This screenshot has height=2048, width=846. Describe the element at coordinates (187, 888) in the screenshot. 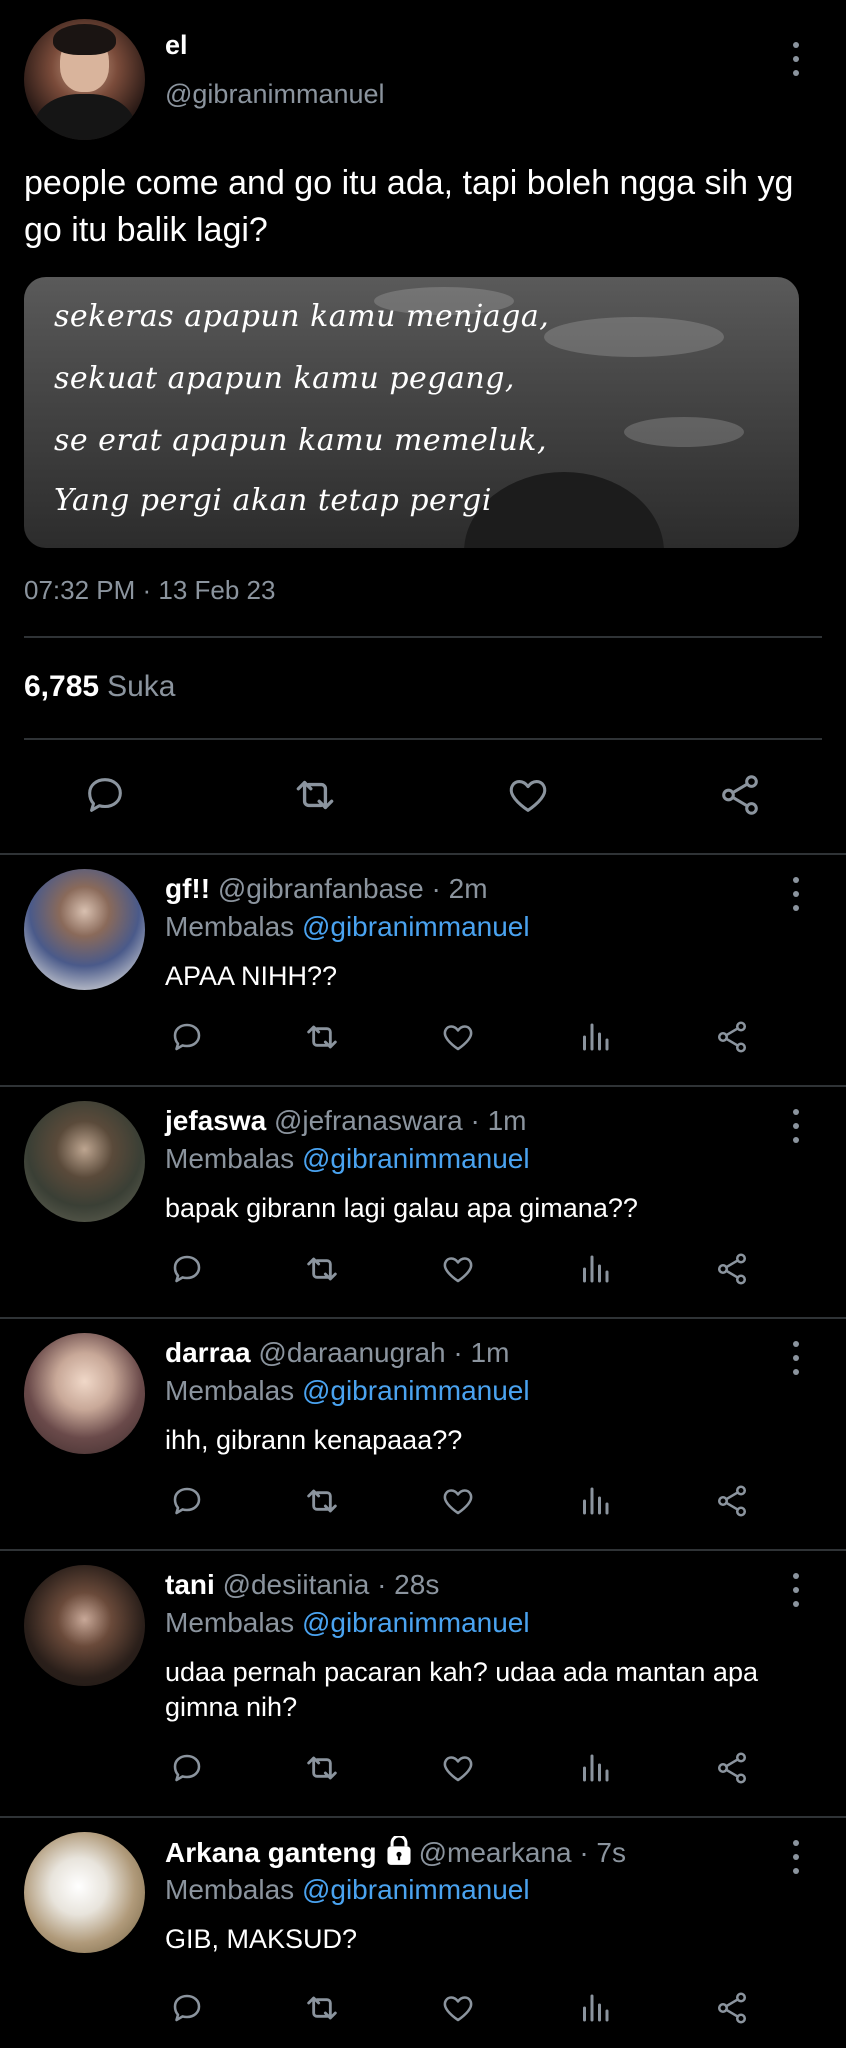

I see `reply-author-name: gf!!` at that location.